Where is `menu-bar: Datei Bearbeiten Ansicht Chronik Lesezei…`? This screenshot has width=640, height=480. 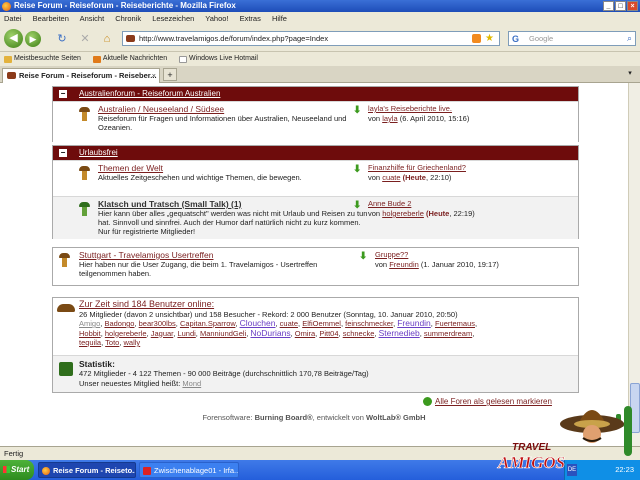 menu-bar: Datei Bearbeiten Ansicht Chronik Lesezei… is located at coordinates (320, 18).